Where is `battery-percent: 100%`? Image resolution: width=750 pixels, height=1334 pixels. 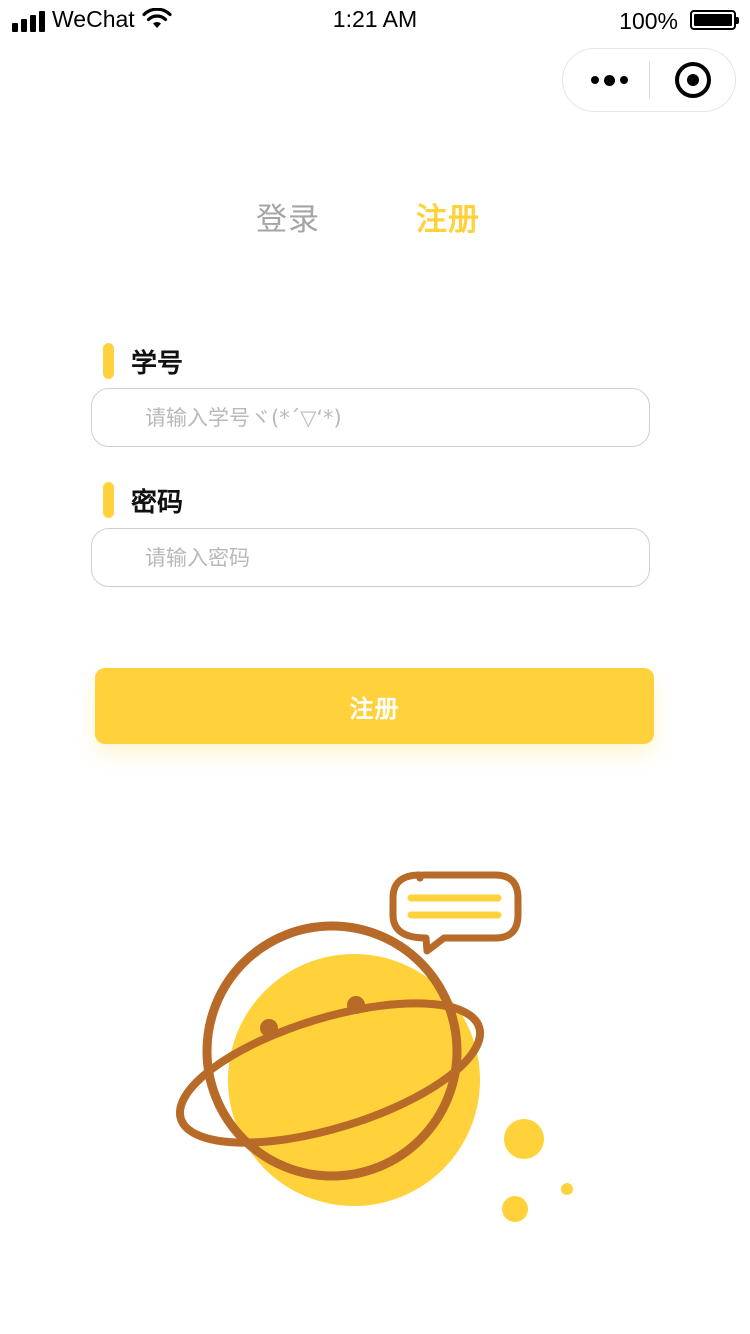
battery-percent: 100% is located at coordinates (648, 21).